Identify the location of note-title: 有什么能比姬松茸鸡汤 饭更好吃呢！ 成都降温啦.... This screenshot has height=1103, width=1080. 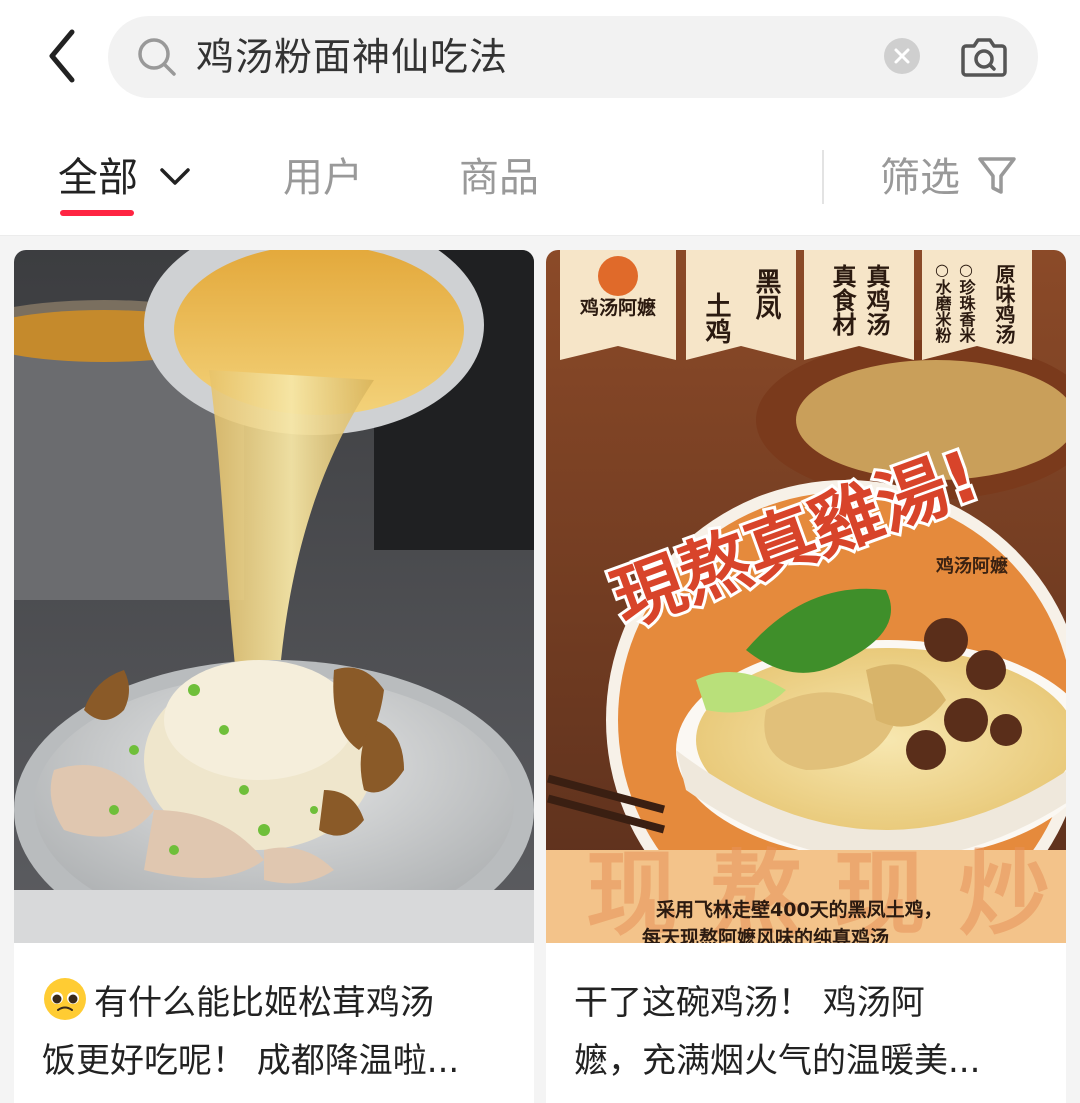
(277, 1032).